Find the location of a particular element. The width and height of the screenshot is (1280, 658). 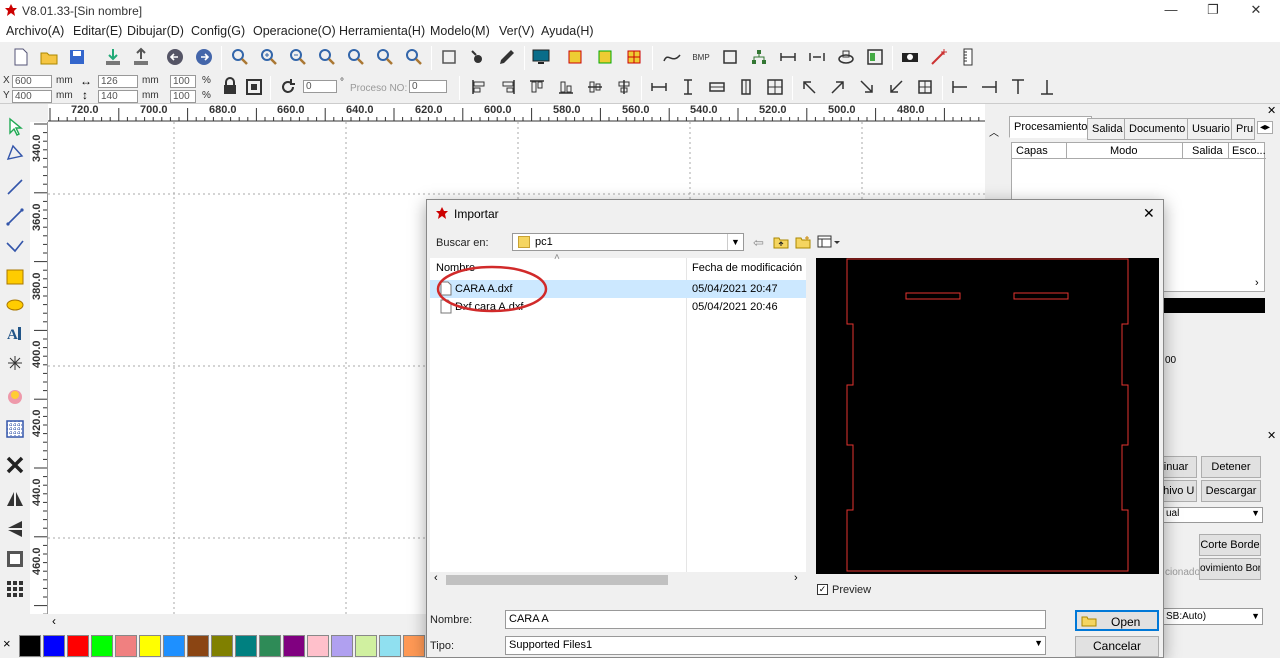

zoom-out-icon is located at coordinates (298, 57).